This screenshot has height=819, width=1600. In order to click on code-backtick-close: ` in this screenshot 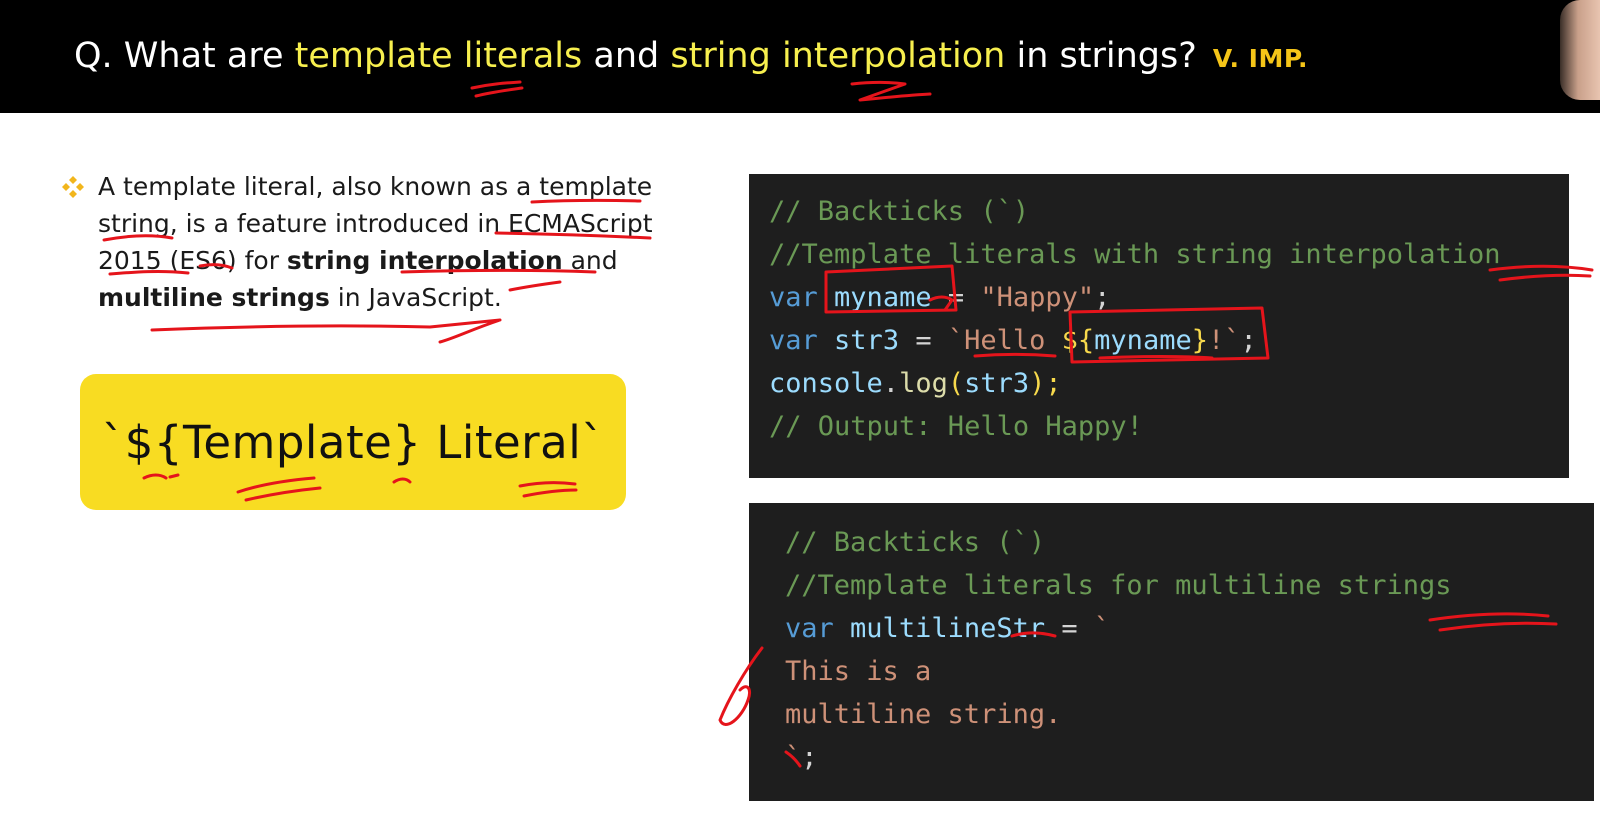, I will do `click(793, 757)`.